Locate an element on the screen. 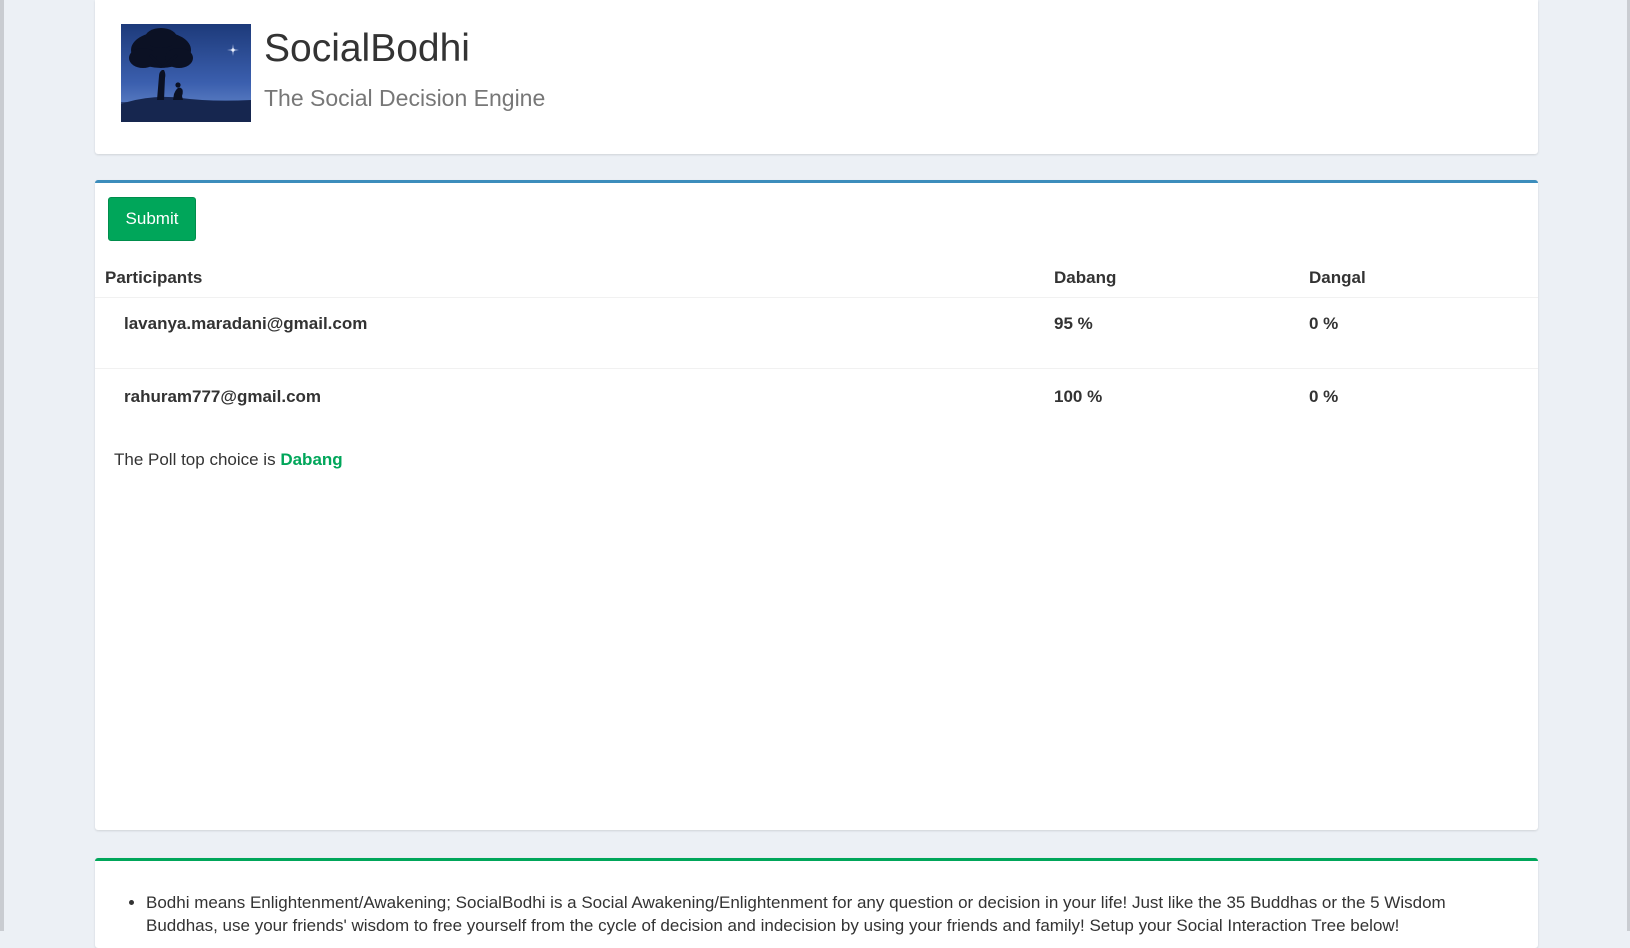  submit-button: Submit is located at coordinates (152, 219).